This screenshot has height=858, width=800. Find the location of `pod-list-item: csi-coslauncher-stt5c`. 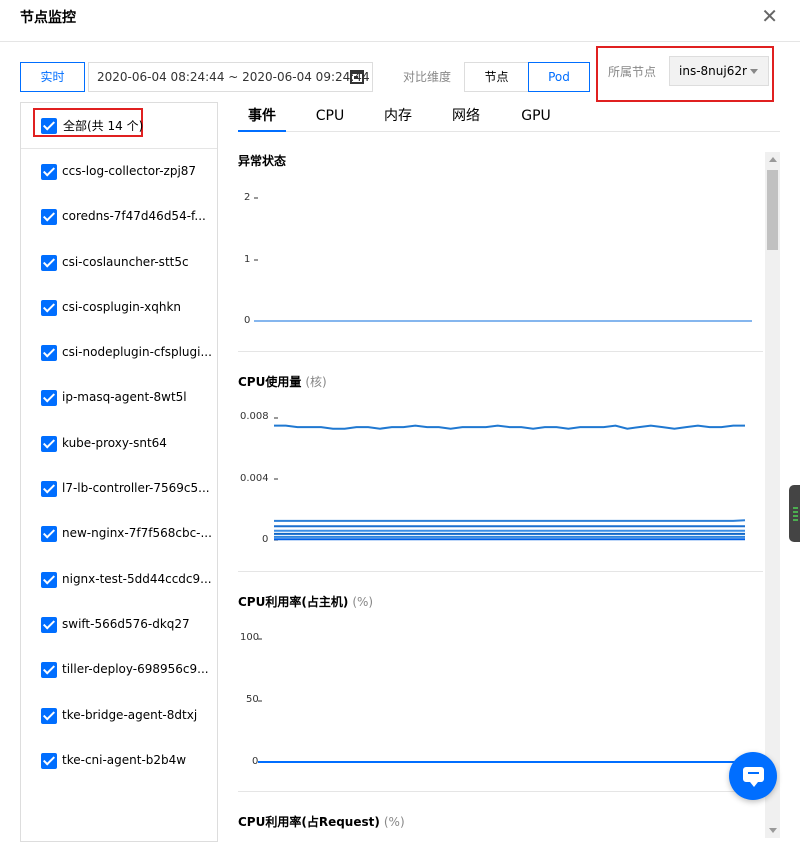

pod-list-item: csi-coslauncher-stt5c is located at coordinates (119, 262).